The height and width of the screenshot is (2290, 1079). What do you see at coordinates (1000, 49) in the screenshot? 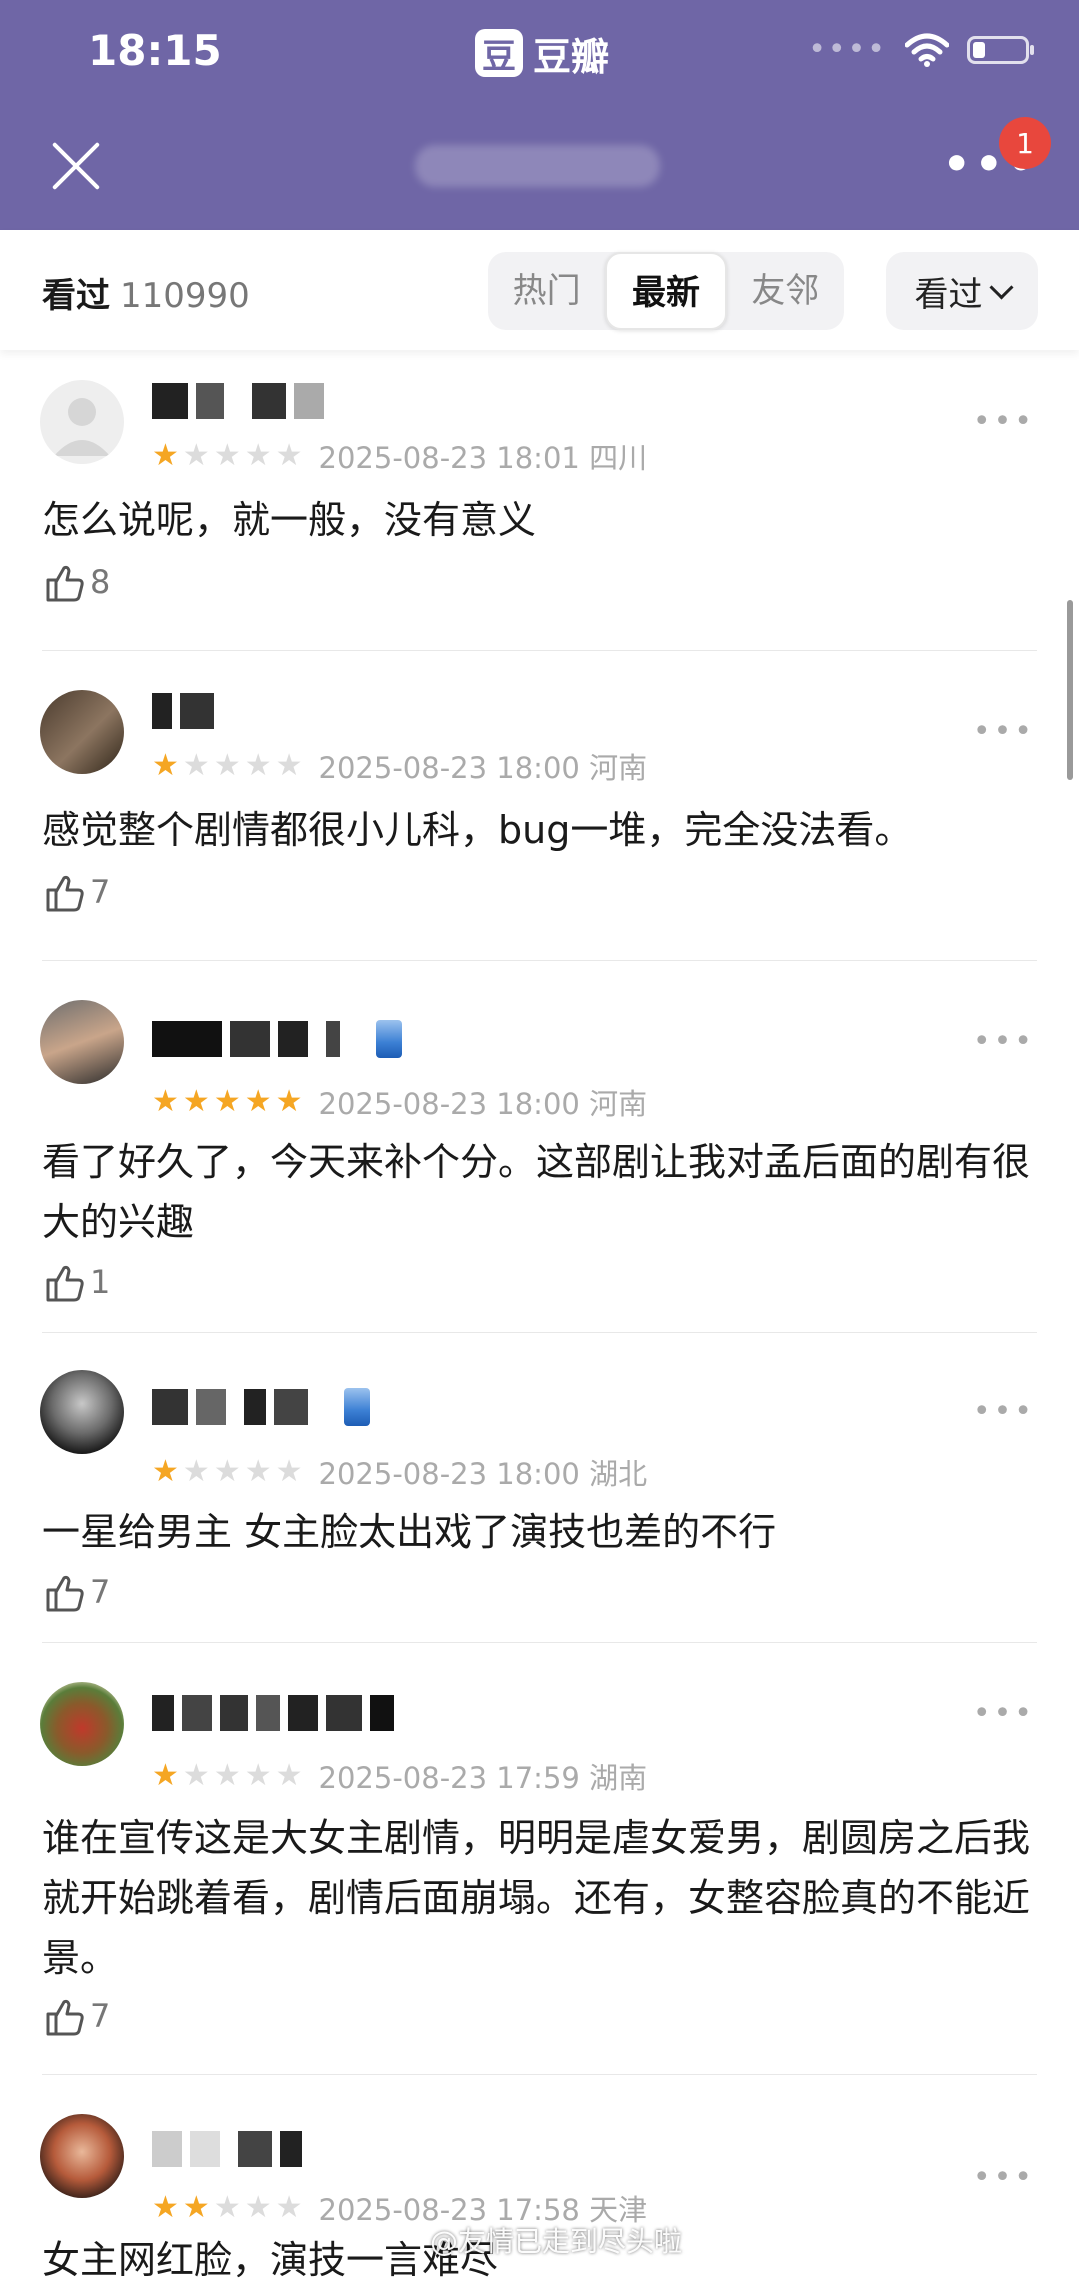
I see `battery-icon` at bounding box center [1000, 49].